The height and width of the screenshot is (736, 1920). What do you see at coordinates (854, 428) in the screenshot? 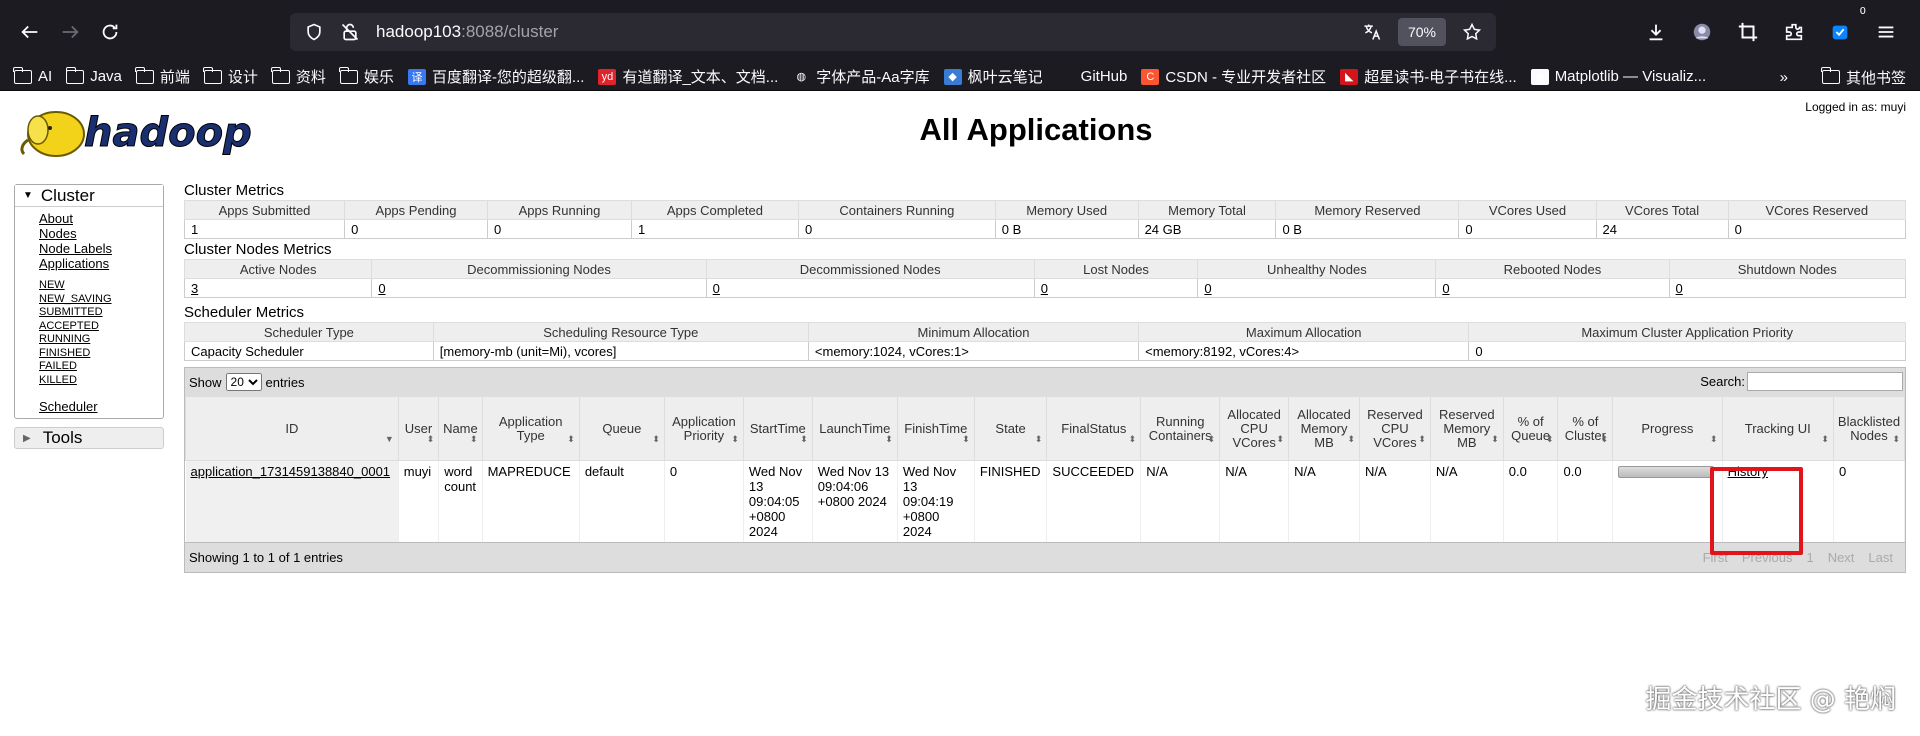
I see `column-header-launchtime: LaunchTime ⬍` at bounding box center [854, 428].